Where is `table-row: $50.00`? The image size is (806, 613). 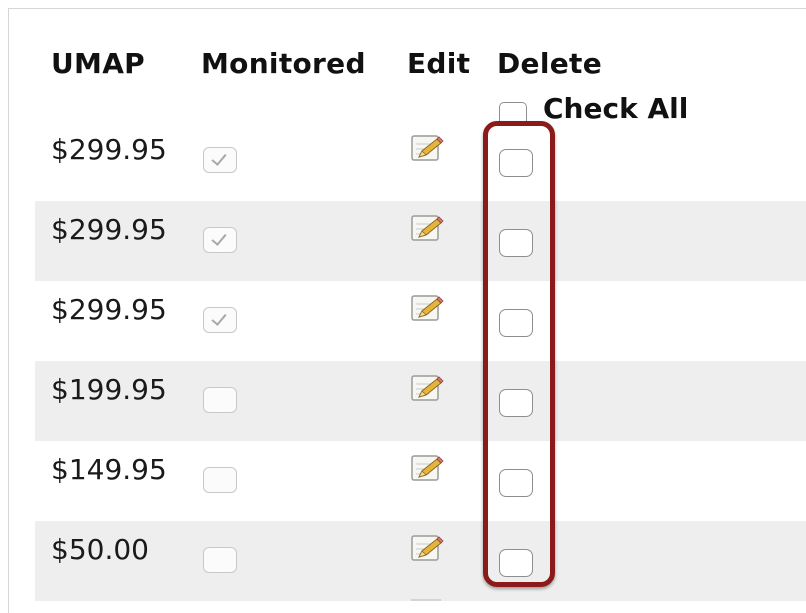
table-row: $50.00 is located at coordinates (420, 561).